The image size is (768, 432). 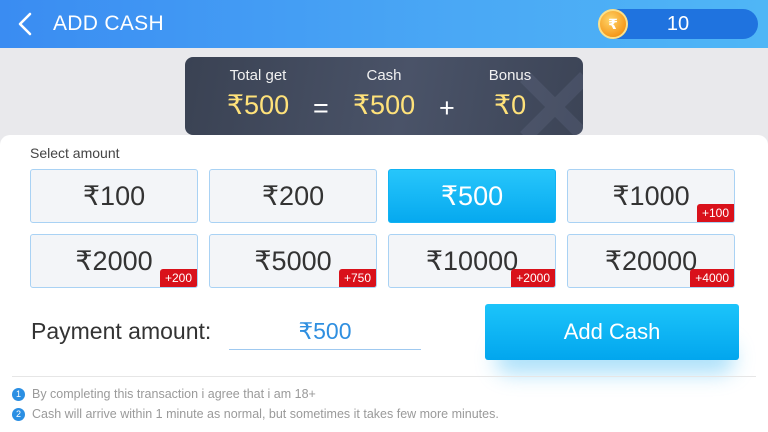 What do you see at coordinates (26, 24) in the screenshot?
I see `back-arrow-icon` at bounding box center [26, 24].